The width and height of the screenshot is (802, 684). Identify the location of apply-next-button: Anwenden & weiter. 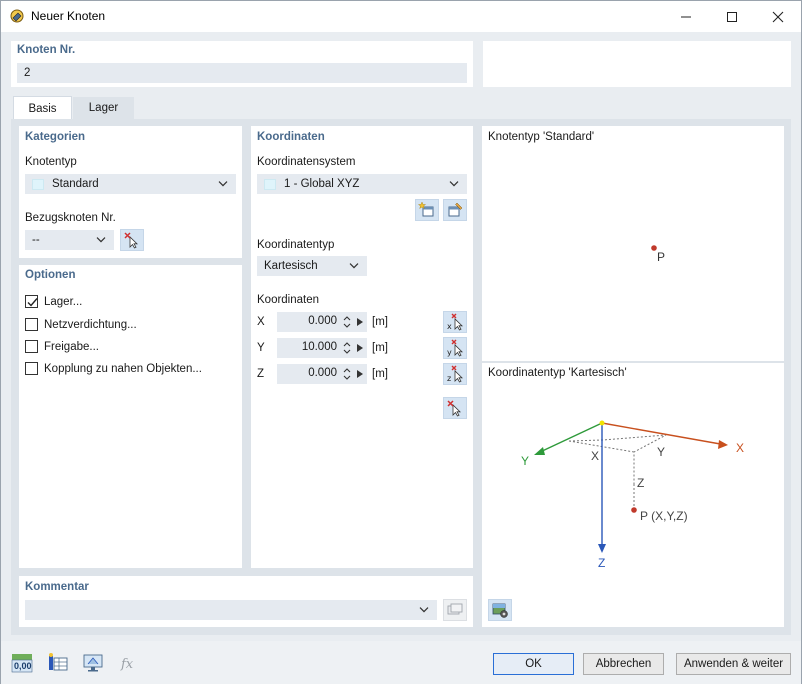
(733, 664).